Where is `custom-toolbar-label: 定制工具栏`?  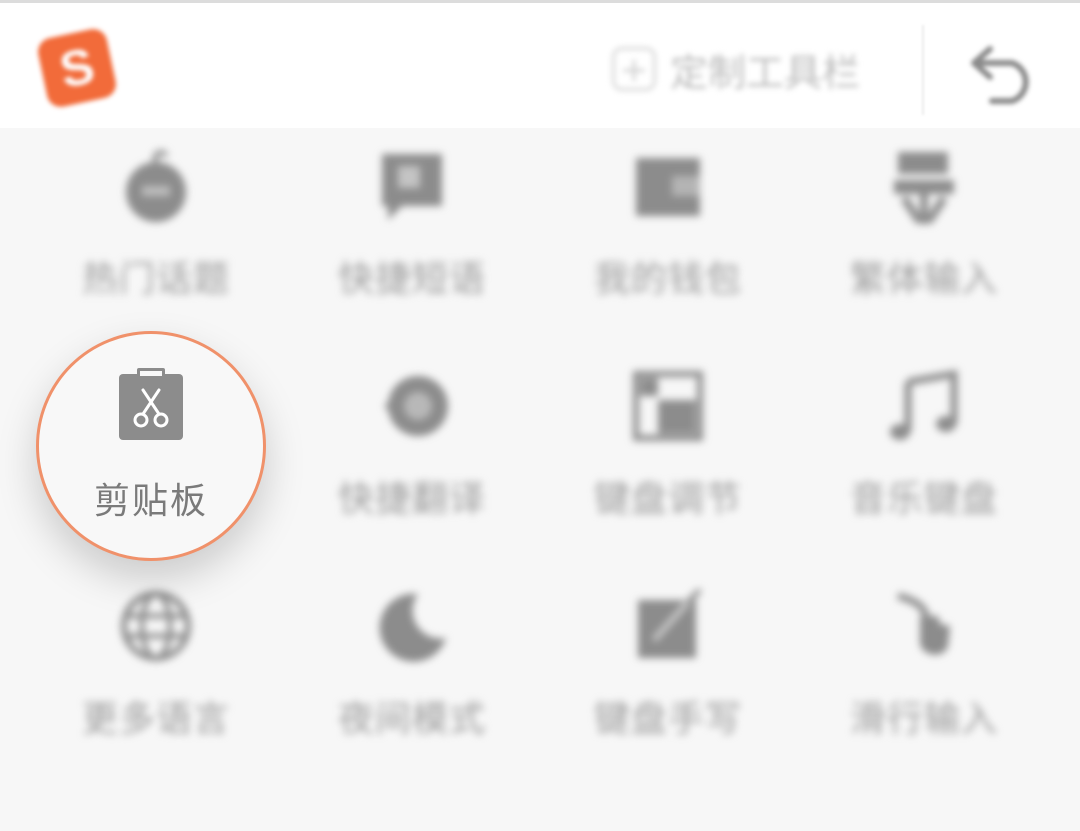
custom-toolbar-label: 定制工具栏 is located at coordinates (765, 72).